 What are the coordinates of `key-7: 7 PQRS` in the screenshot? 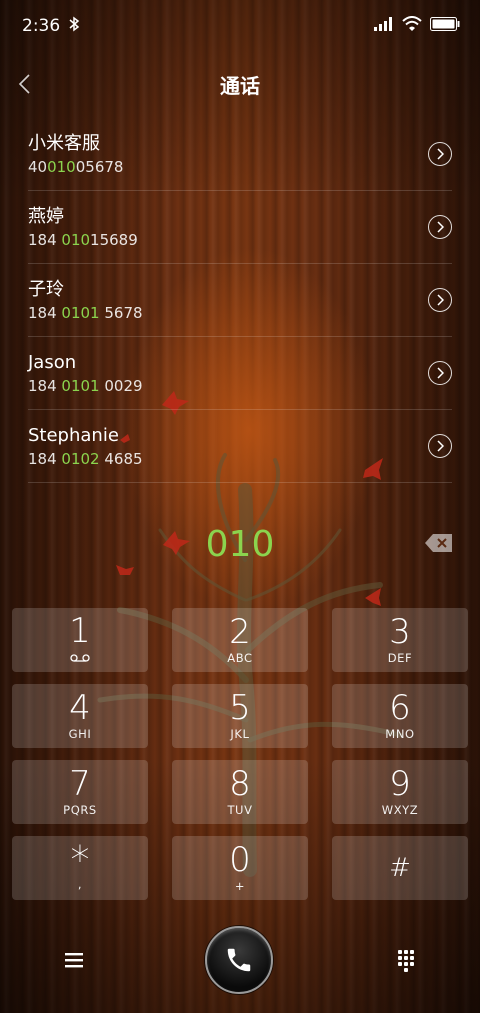 It's located at (80, 792).